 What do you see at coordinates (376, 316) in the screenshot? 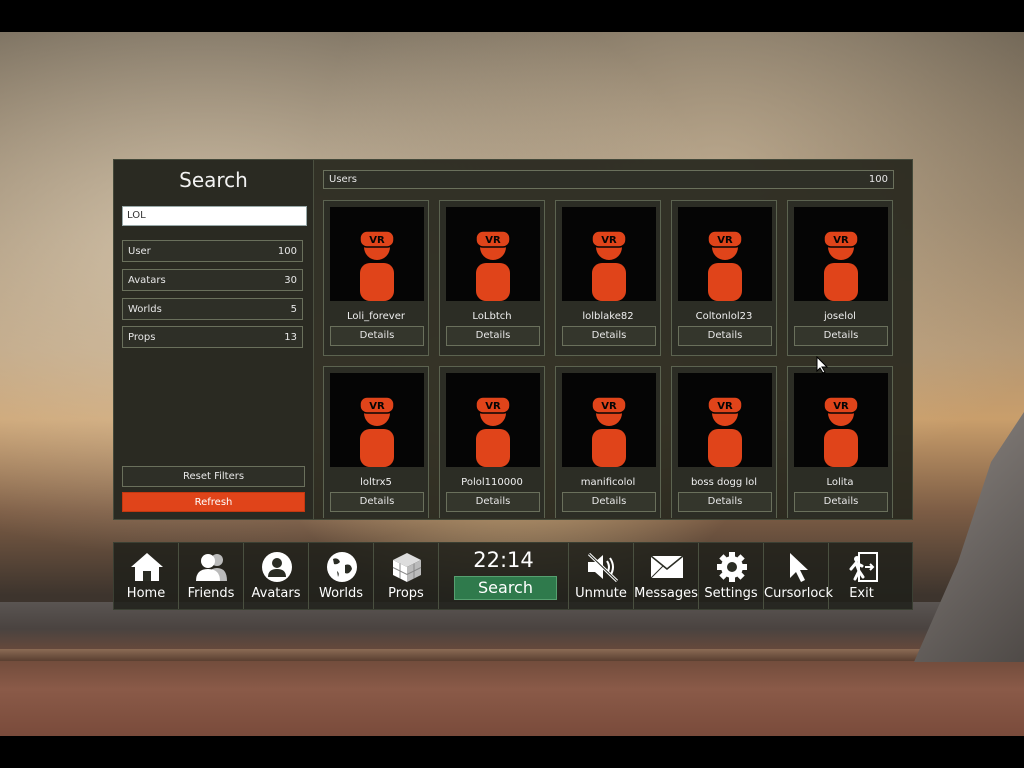
I see `user-name: Loli_forever` at bounding box center [376, 316].